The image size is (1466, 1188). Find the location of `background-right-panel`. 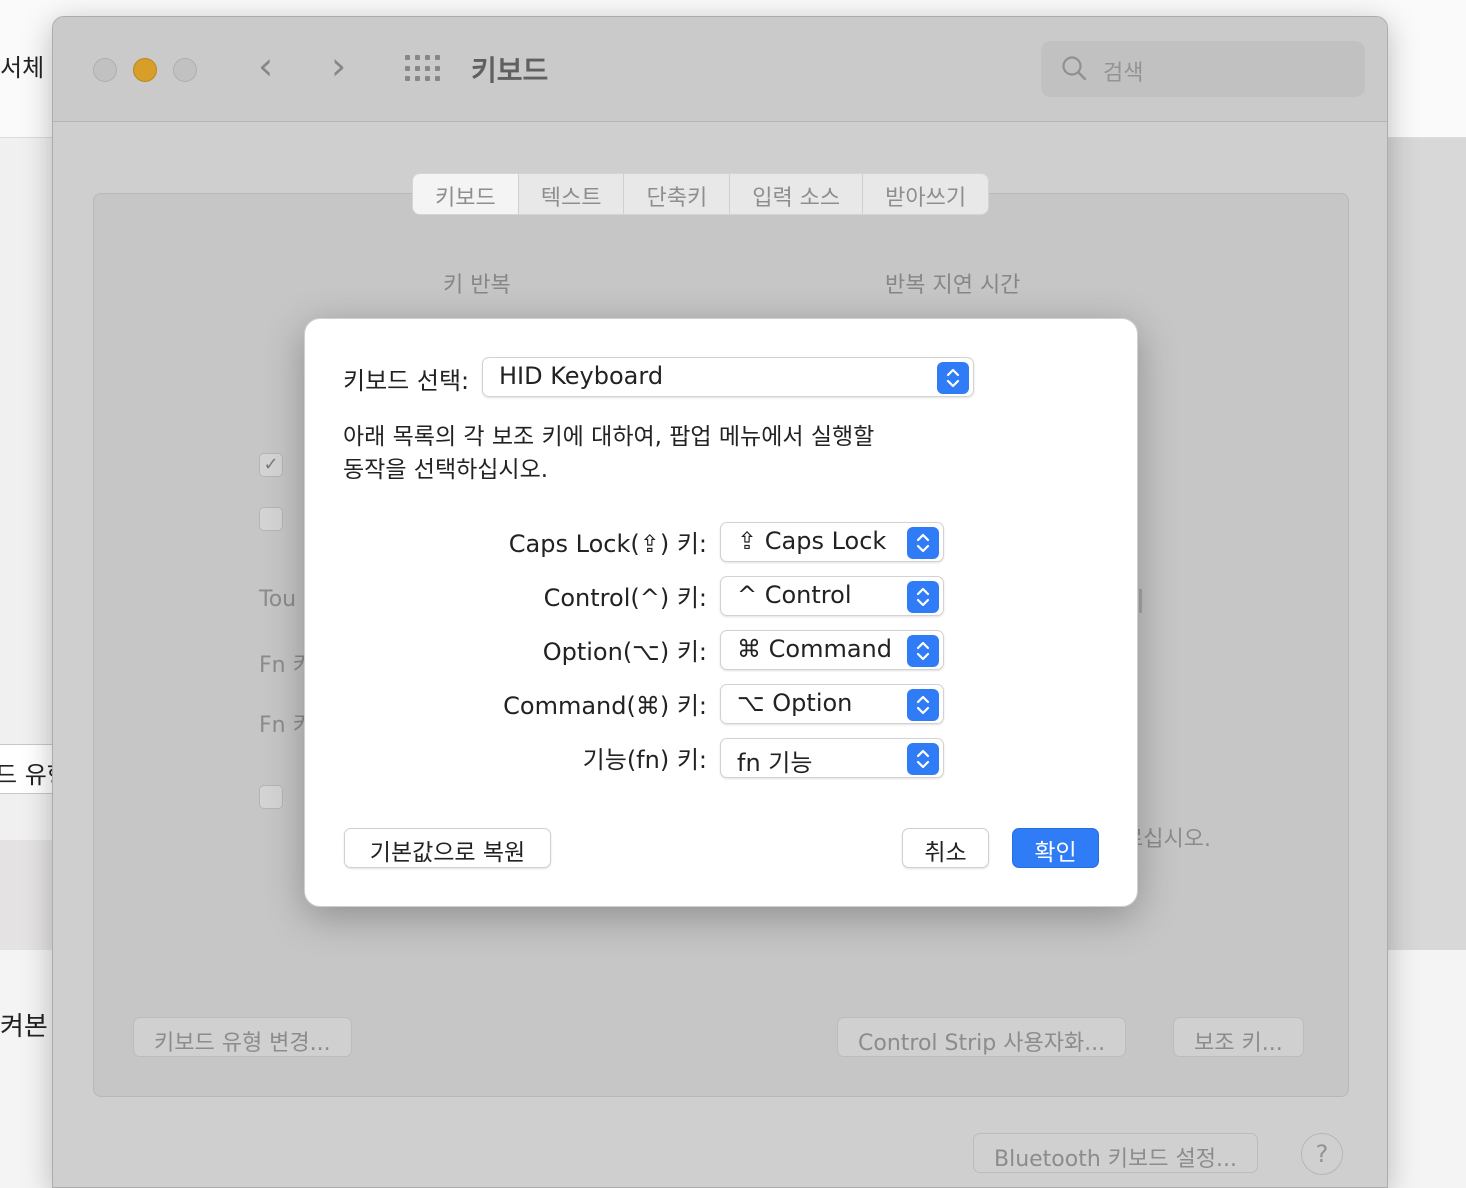

background-right-panel is located at coordinates (1427, 544).